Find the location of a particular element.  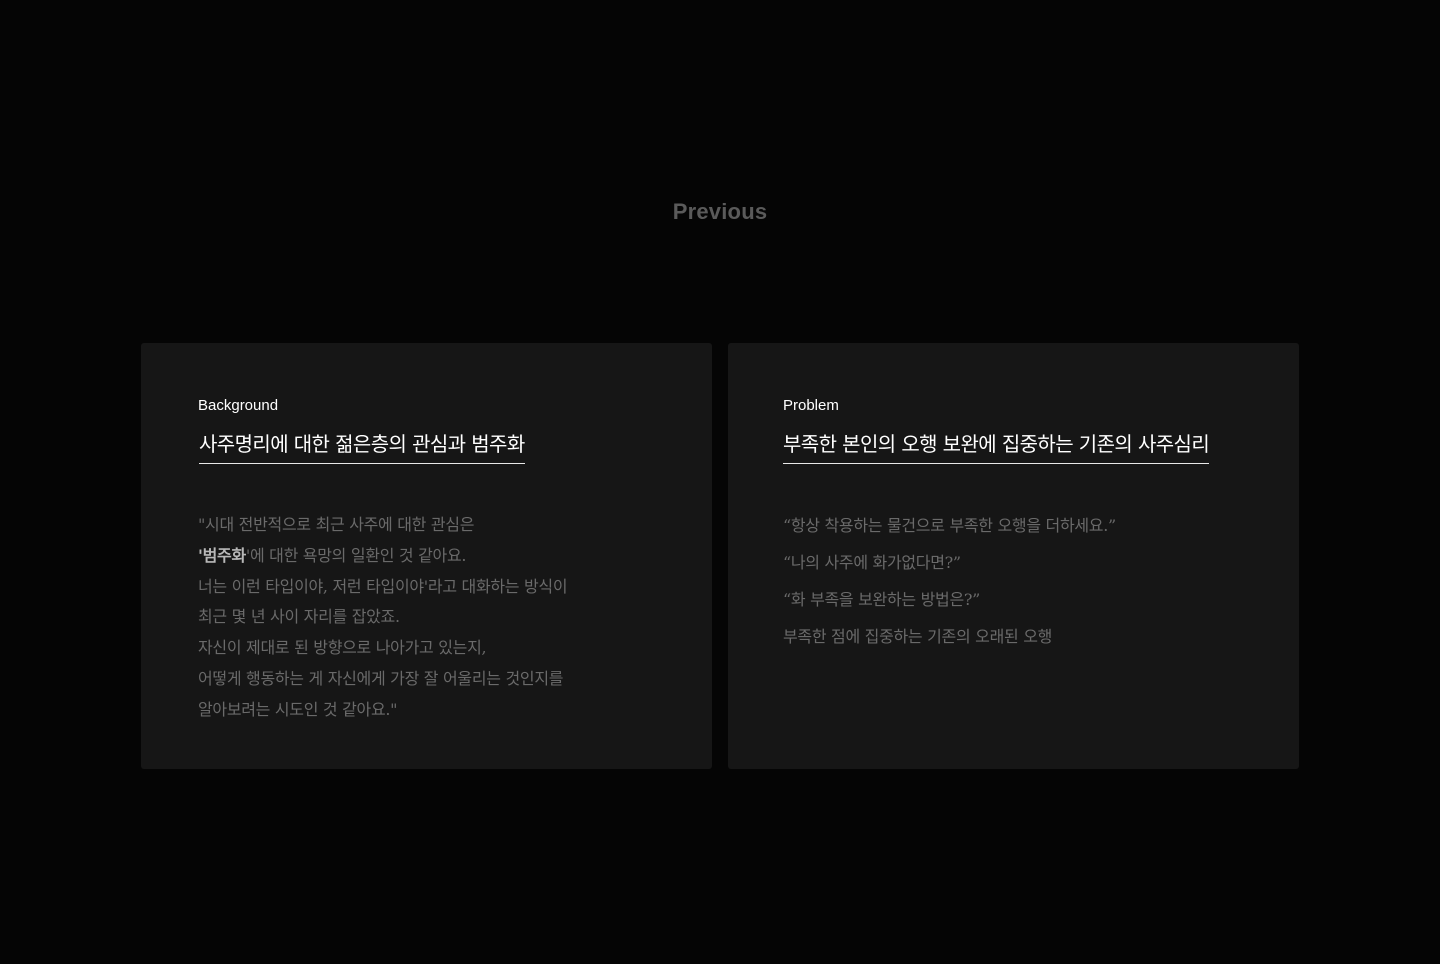

background-line-2: '범주화'에 대한 욕망의 일환인 것 같아요. is located at coordinates (382, 556).